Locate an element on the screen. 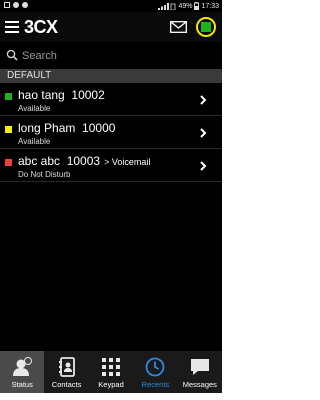 The width and height of the screenshot is (320, 400). contact-name-line: abc abc 10003 > Voicemail is located at coordinates (84, 161).